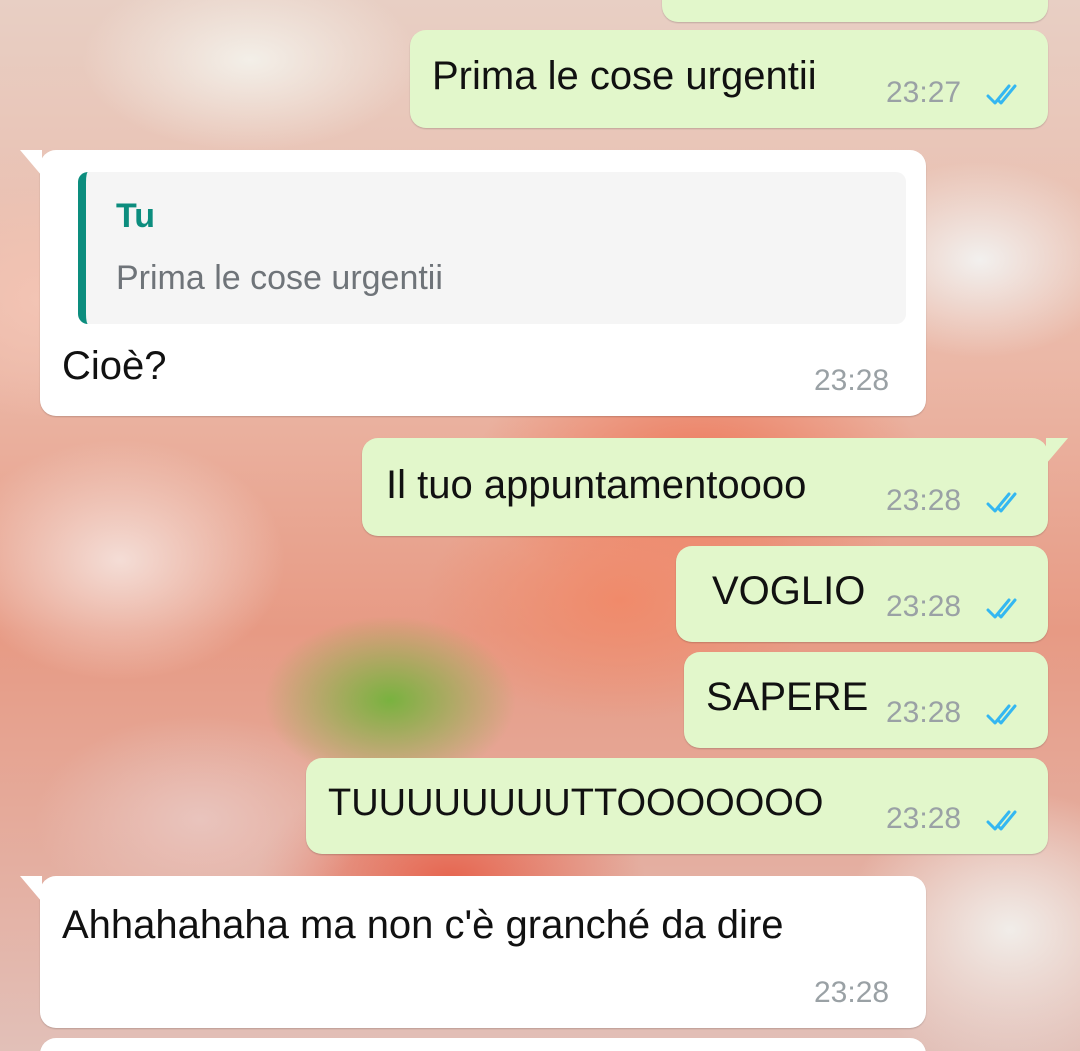 This screenshot has width=1080, height=1051. I want to click on message-bubble-outgoing: Il tuo appuntamentoooo 23:28, so click(715, 487).